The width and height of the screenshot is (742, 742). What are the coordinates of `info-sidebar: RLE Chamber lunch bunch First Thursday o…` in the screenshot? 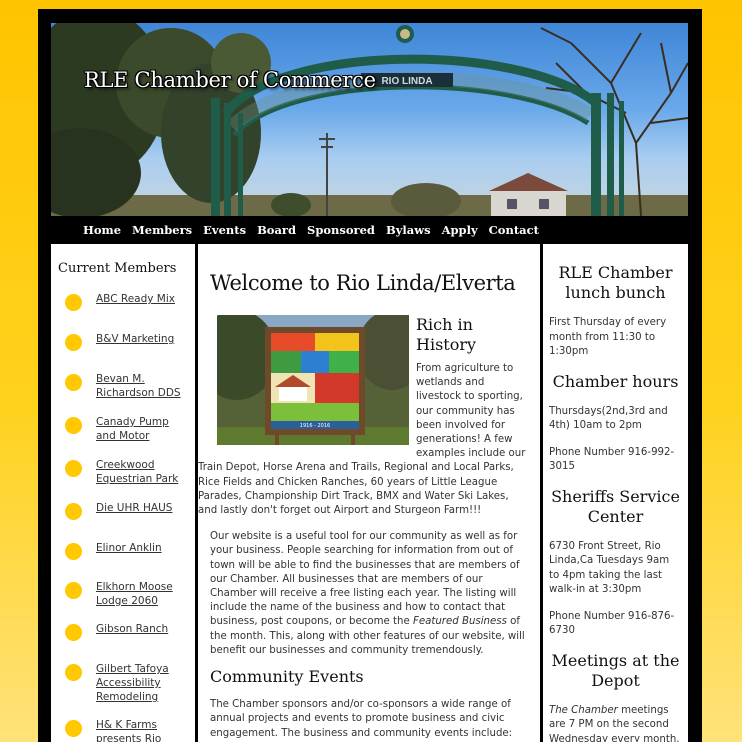 It's located at (615, 493).